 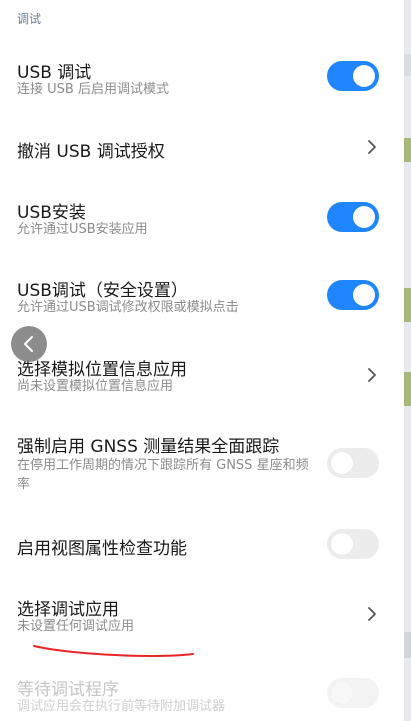 What do you see at coordinates (202, 147) in the screenshot?
I see `setting-revoke-usb-auth: 撤消 USB 调试授权` at bounding box center [202, 147].